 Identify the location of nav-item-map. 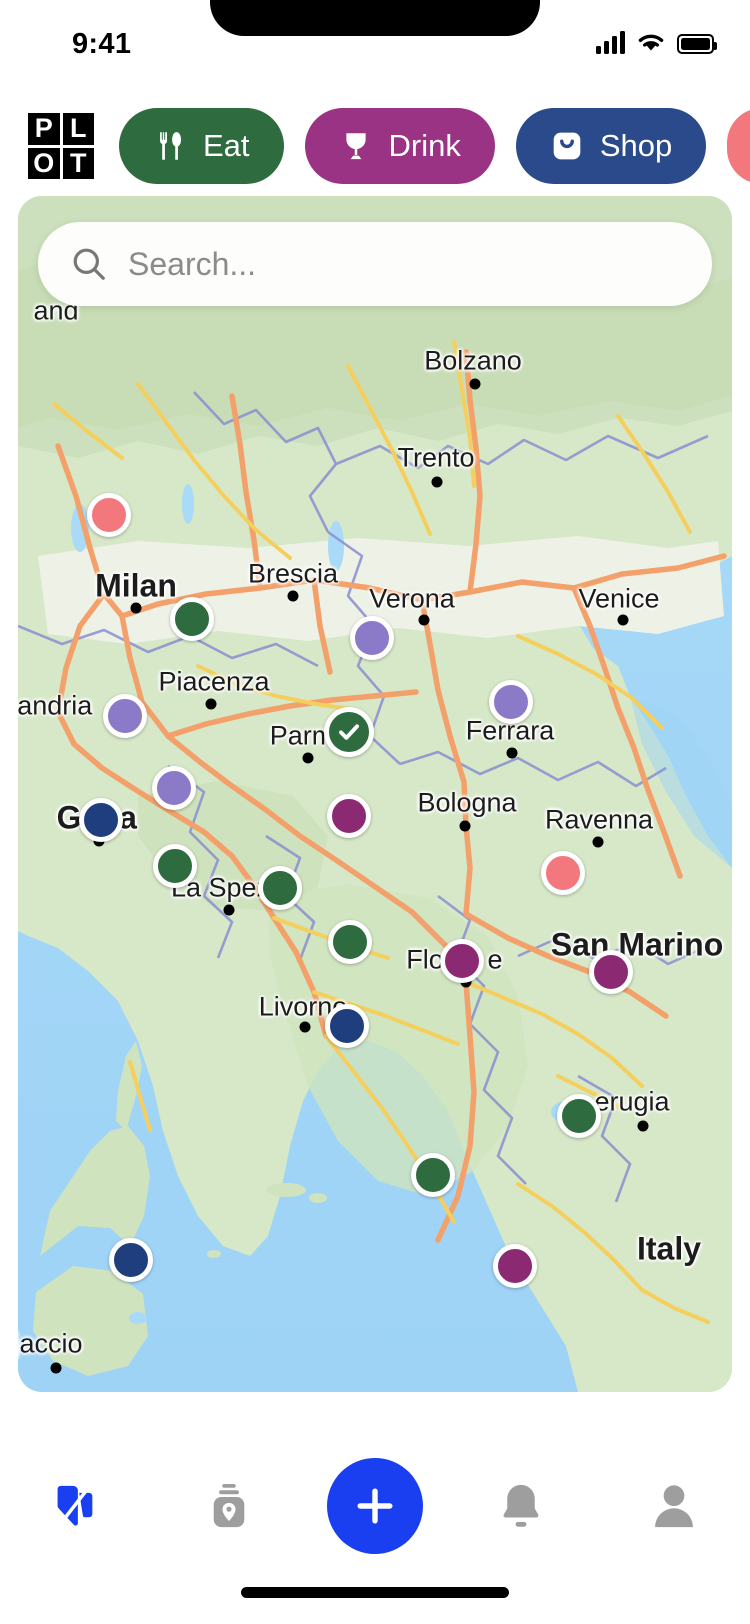
(76, 1506).